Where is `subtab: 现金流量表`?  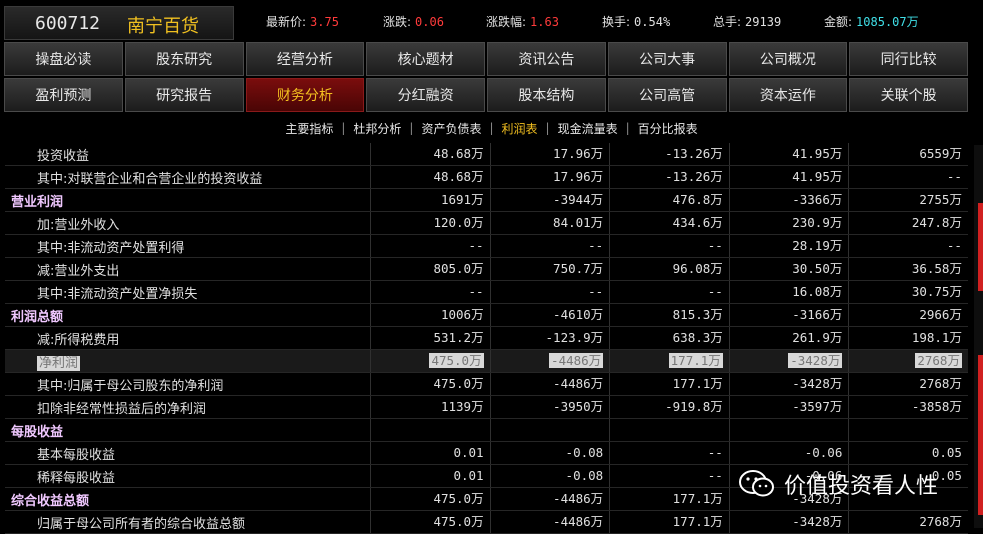 subtab: 现金流量表 is located at coordinates (588, 128).